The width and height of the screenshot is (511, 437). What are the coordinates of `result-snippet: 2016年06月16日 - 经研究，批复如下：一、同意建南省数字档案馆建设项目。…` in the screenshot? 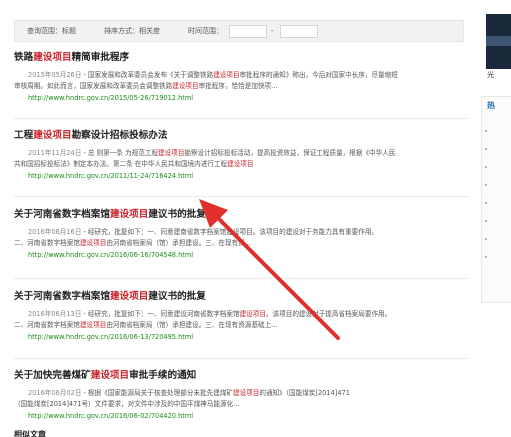 It's located at (196, 237).